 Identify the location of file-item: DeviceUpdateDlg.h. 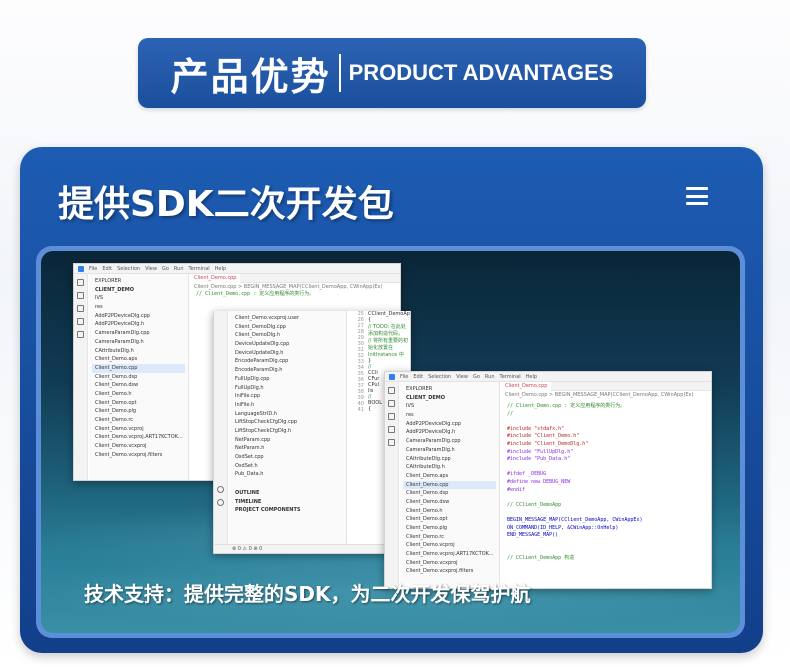
(287, 353).